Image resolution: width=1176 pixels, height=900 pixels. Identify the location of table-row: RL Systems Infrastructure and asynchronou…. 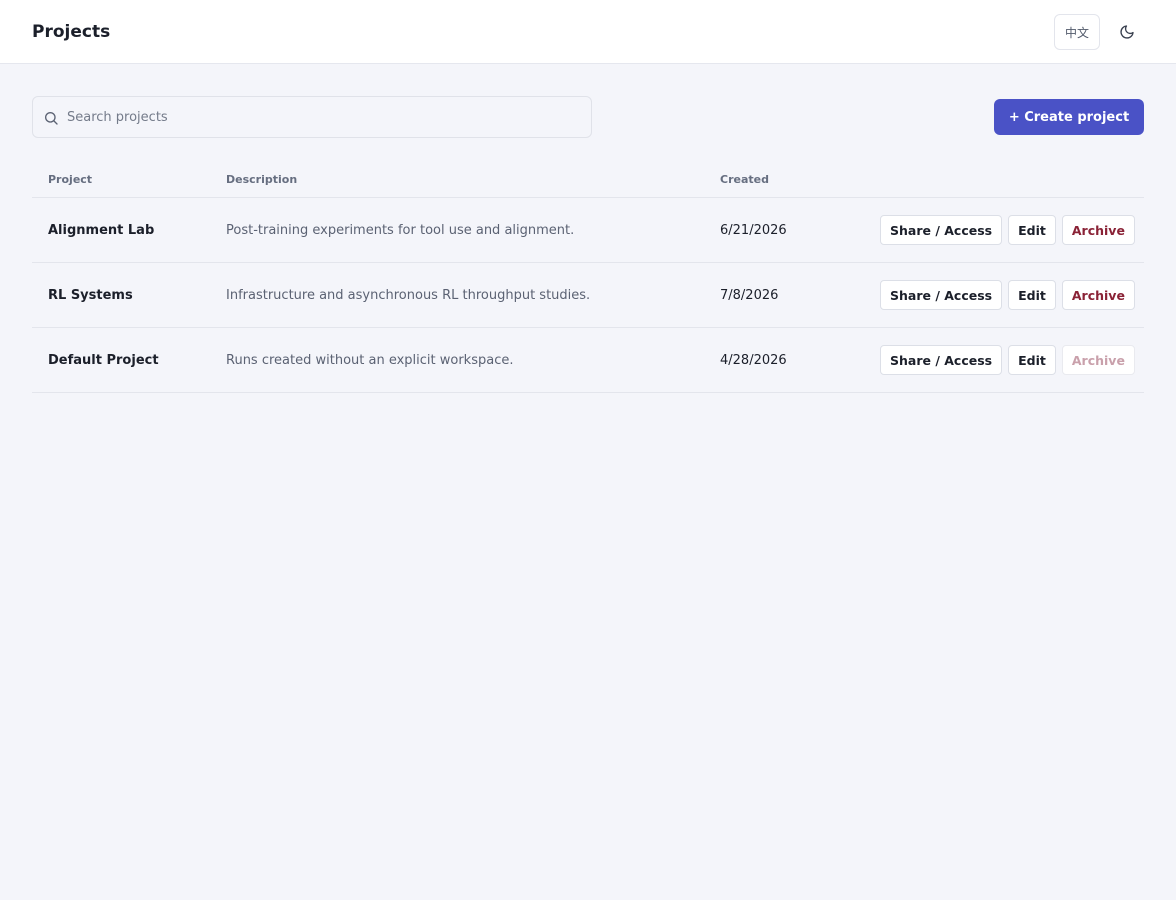
(588, 295).